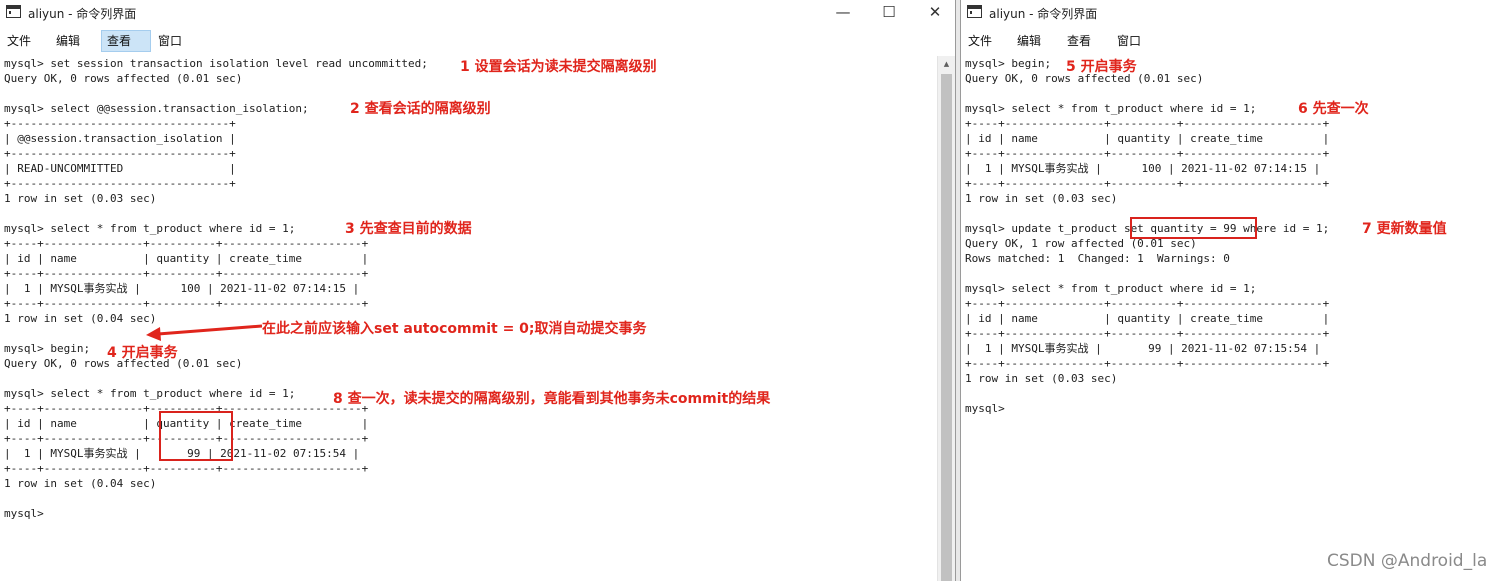 The width and height of the screenshot is (1510, 581). I want to click on annotation-autocommit-note: 在此之前应该输入set autocommit = 0;取消自动提交事务, so click(454, 329).